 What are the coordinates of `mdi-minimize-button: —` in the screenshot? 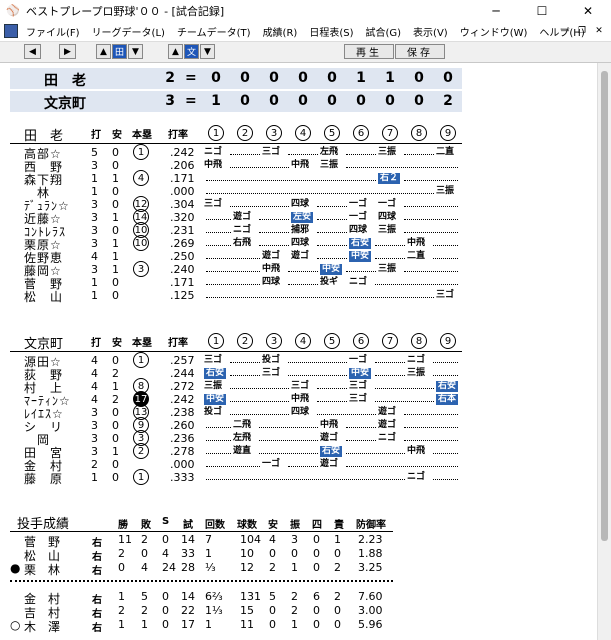 It's located at (565, 30).